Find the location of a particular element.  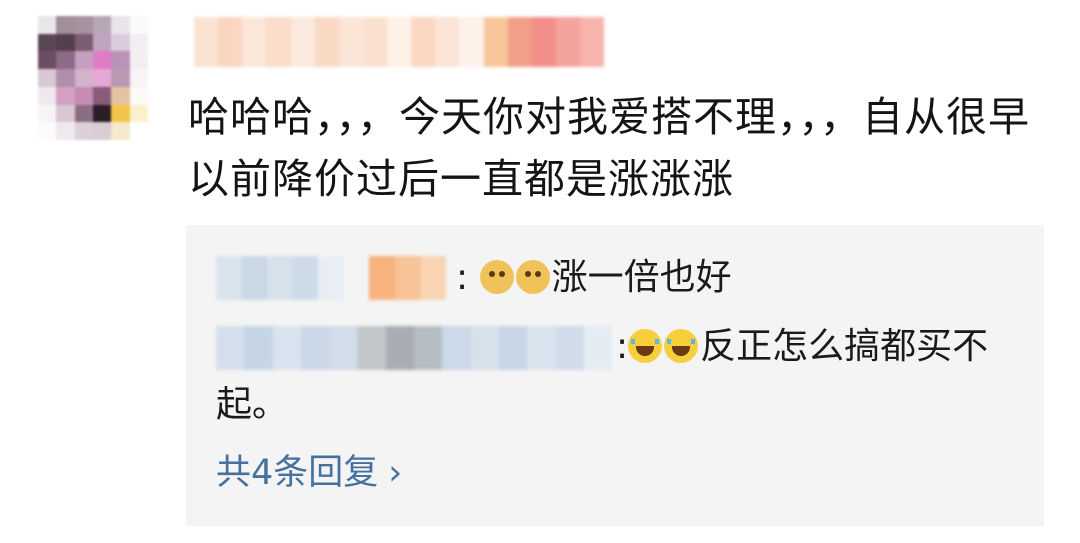

reply-item: : 涨一倍也好 is located at coordinates (616, 278).